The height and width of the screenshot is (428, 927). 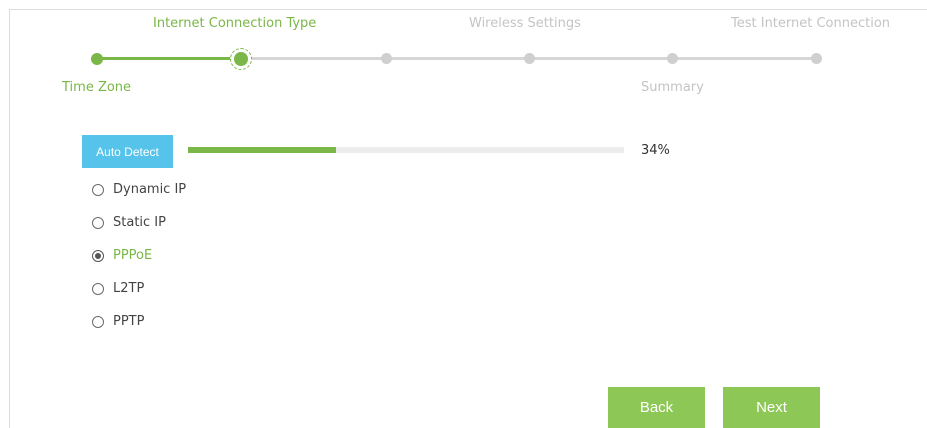 I want to click on option-l2tp: L2TP, so click(x=118, y=288).